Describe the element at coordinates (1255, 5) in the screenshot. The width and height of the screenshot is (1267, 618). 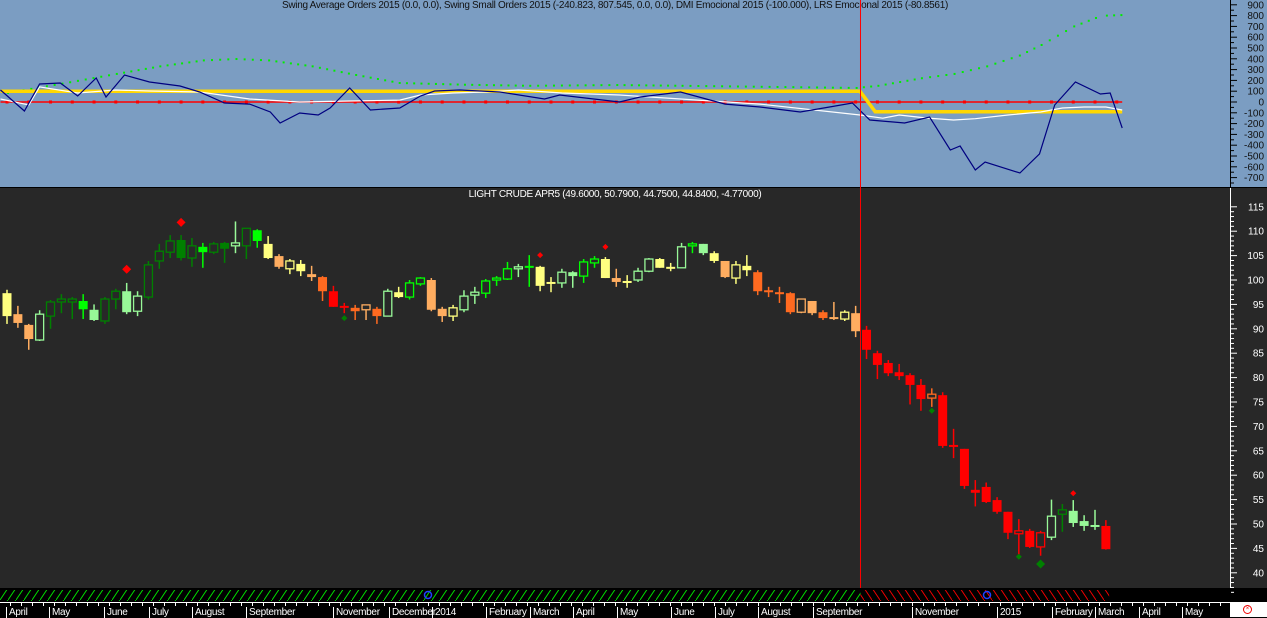
I see `indicator-axis-label: 900` at that location.